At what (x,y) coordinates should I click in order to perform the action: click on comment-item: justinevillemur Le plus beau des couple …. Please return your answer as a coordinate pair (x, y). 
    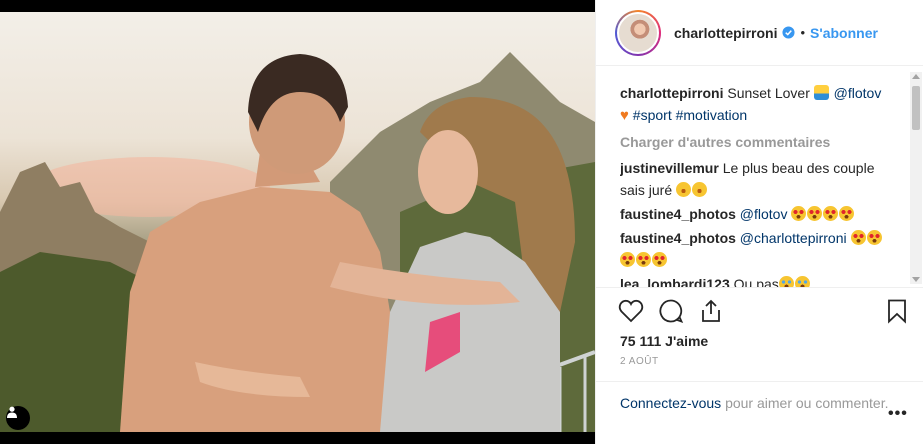
    Looking at the image, I should click on (761, 179).